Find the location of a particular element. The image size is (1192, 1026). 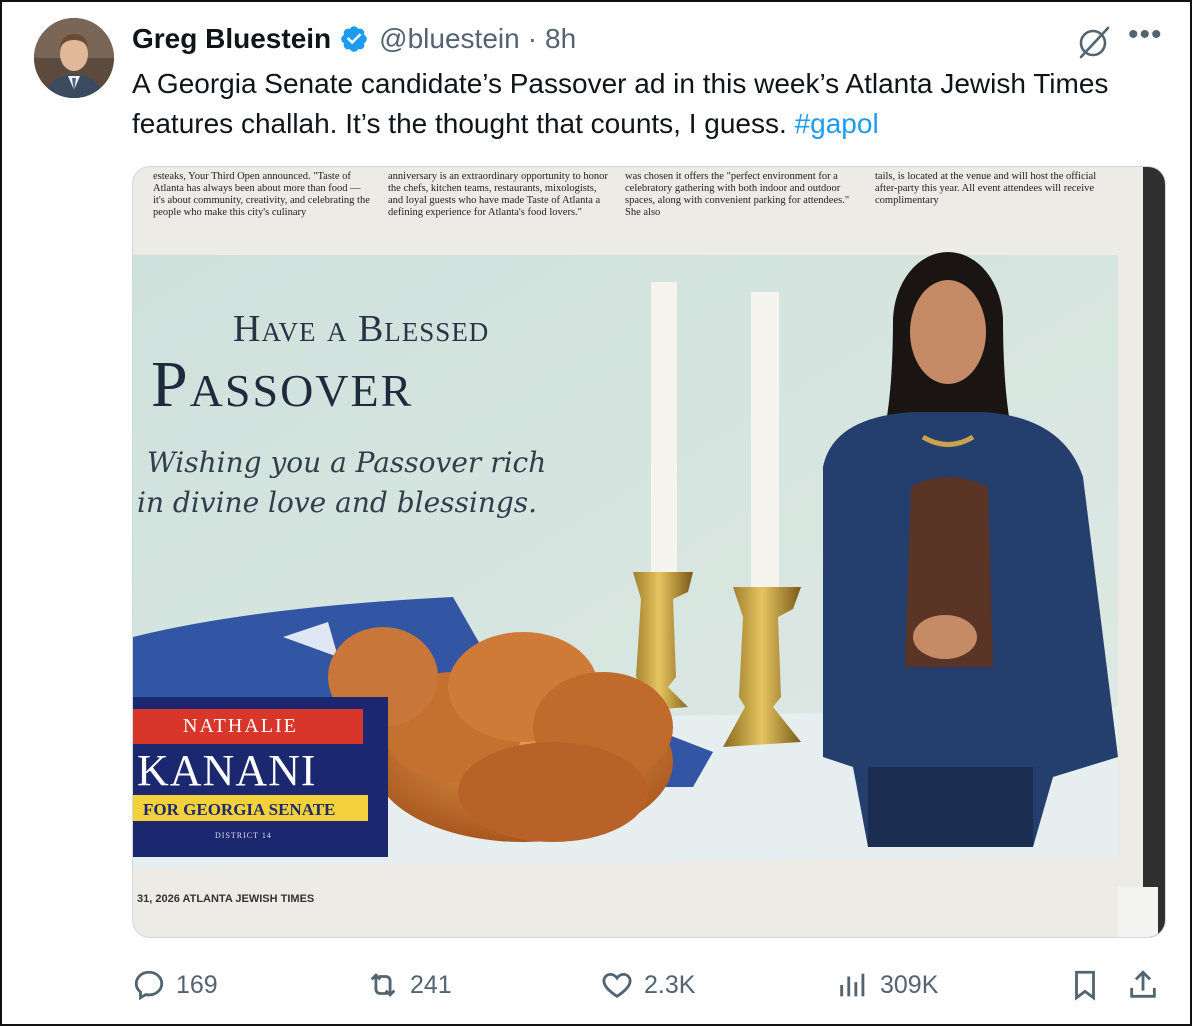

author-name: Greg Bluestein is located at coordinates (231, 39).